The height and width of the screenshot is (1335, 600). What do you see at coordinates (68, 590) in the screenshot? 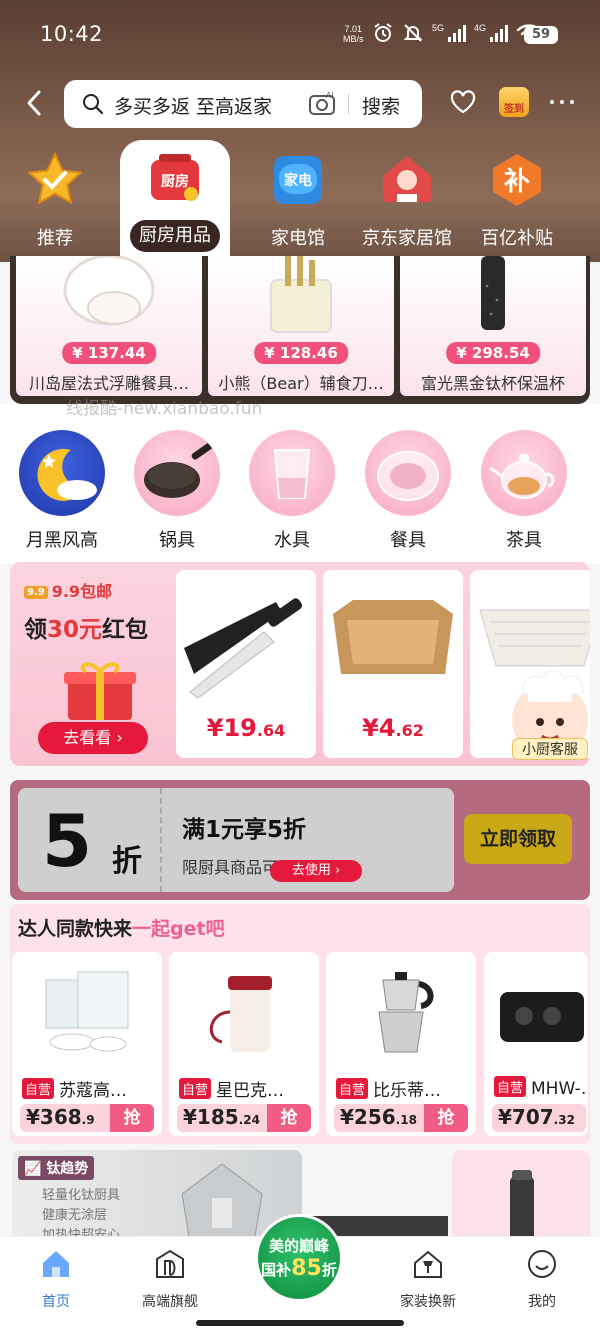
I see `free-shipping-badge: 9.9 9.9包邮` at bounding box center [68, 590].